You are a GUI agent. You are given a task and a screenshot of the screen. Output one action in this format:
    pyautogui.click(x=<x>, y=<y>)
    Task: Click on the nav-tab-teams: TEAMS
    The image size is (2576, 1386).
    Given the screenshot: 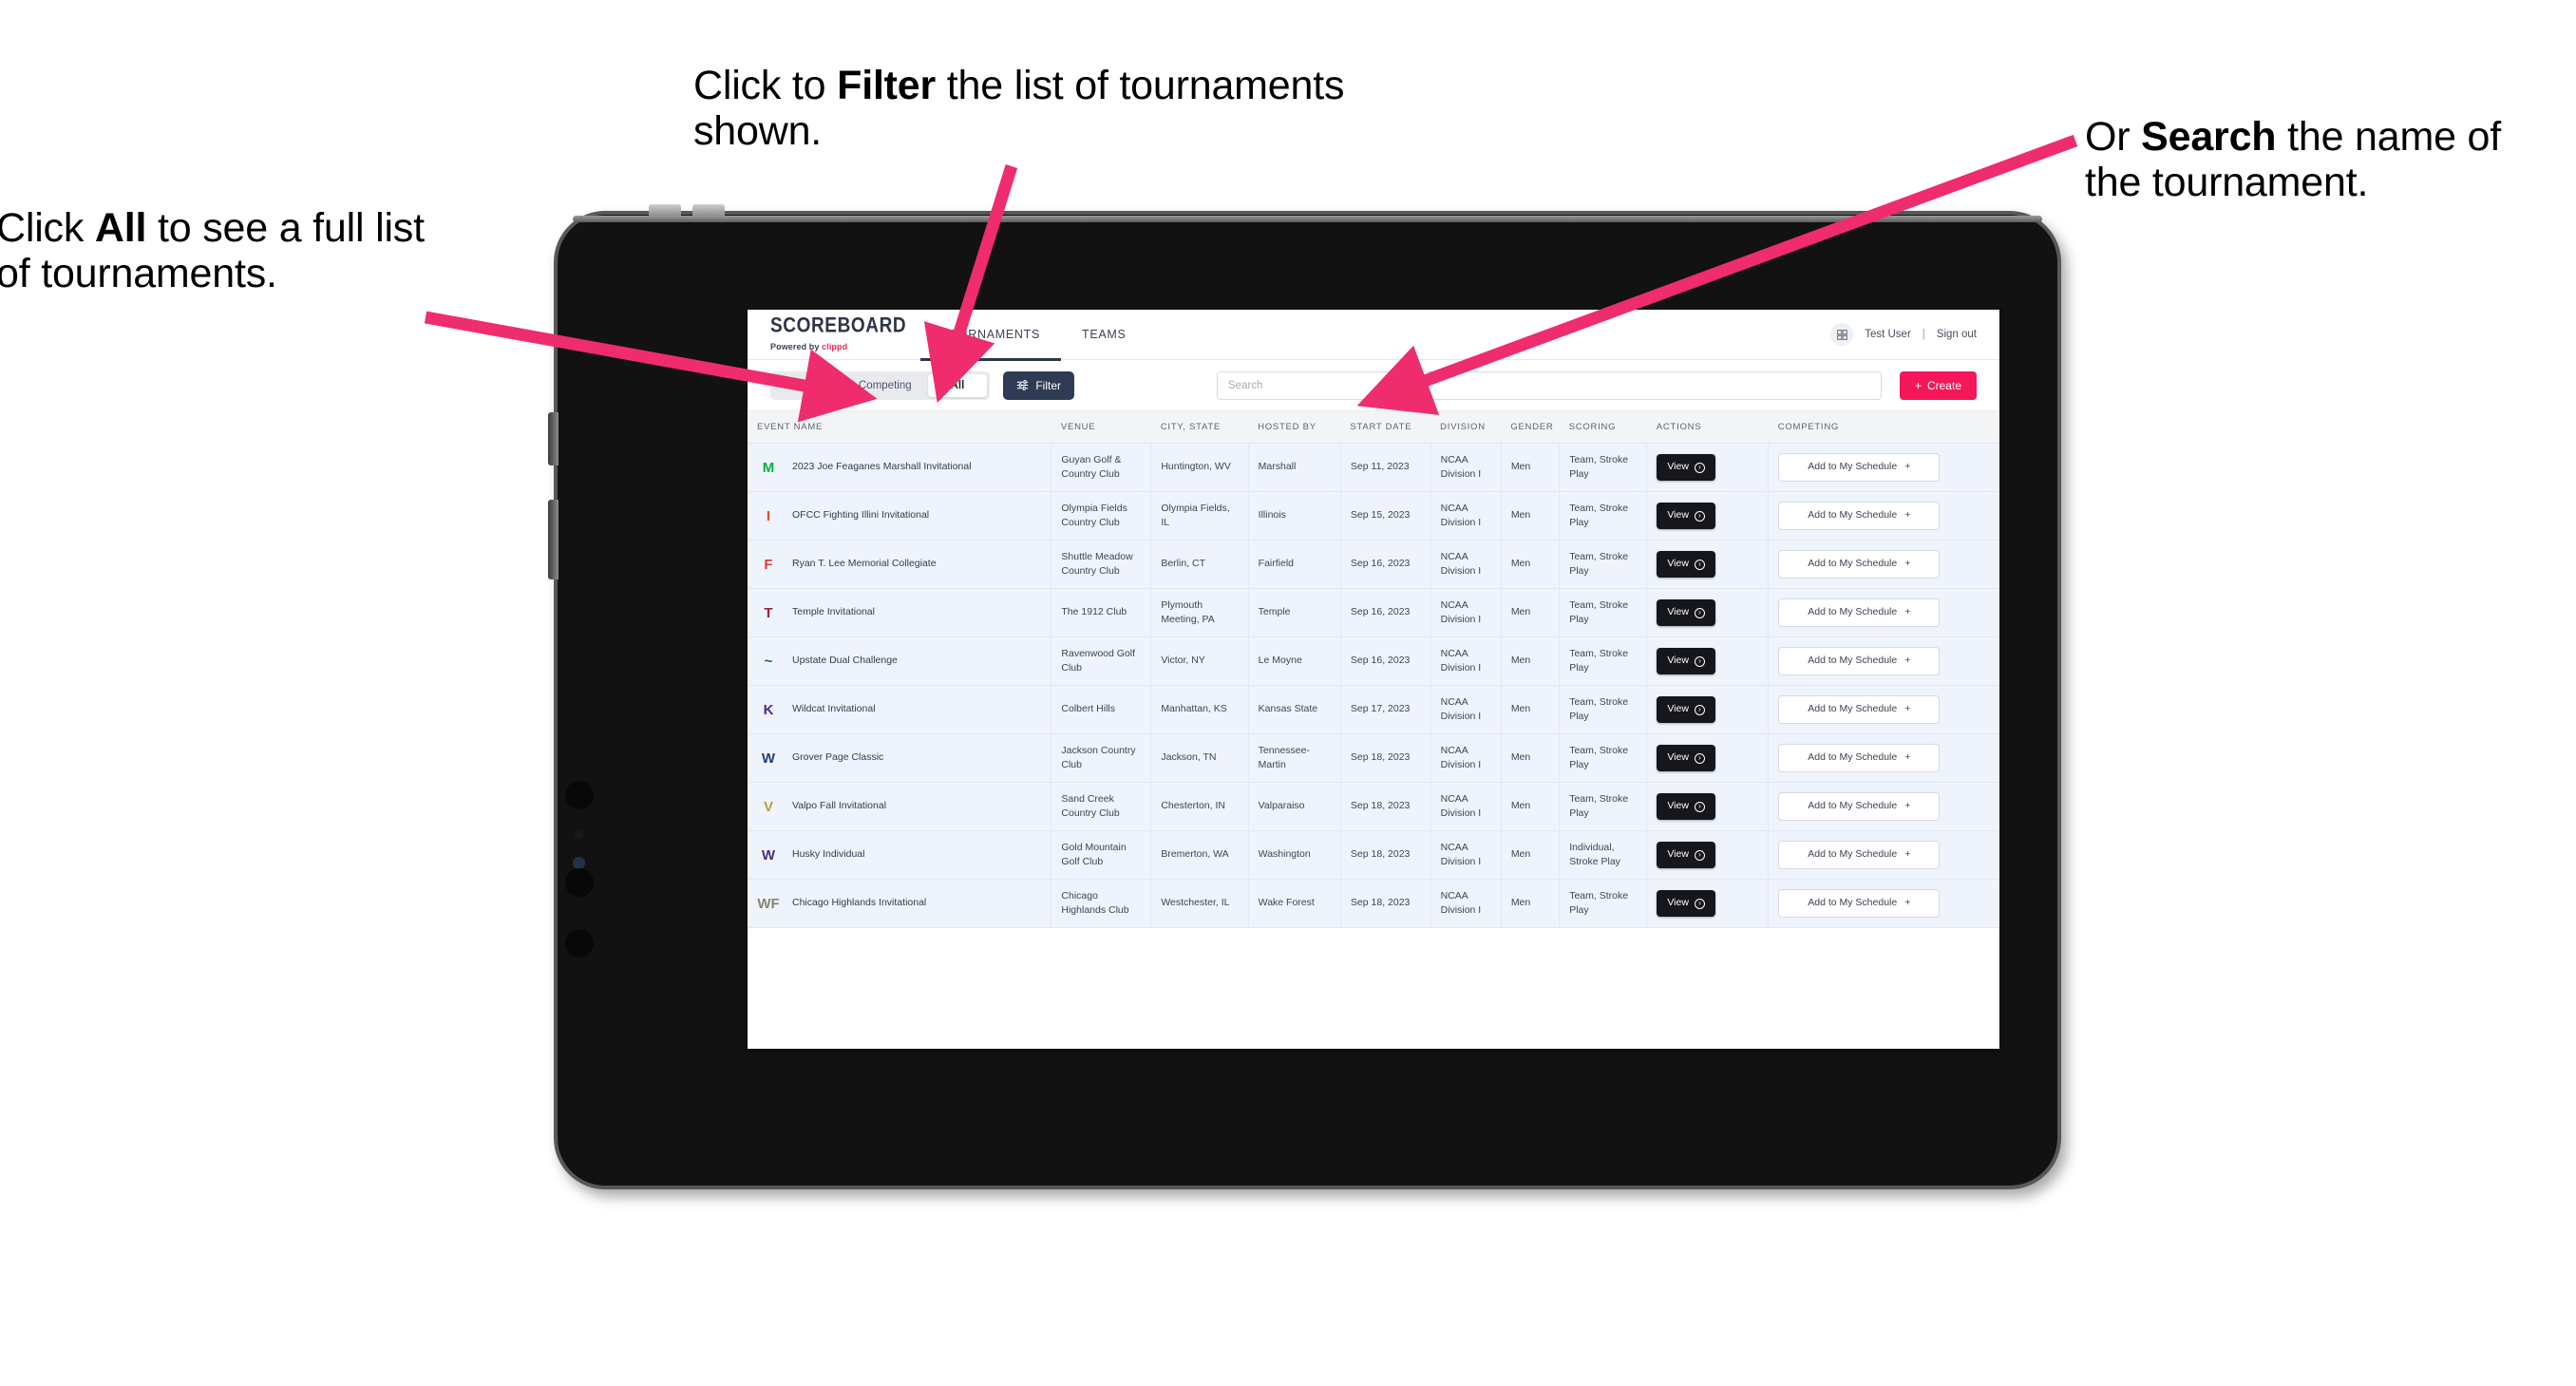 What is the action you would take?
    pyautogui.click(x=1104, y=335)
    